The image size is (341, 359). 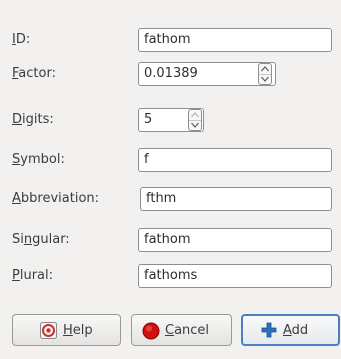 I want to click on cancel-icon, so click(x=151, y=331).